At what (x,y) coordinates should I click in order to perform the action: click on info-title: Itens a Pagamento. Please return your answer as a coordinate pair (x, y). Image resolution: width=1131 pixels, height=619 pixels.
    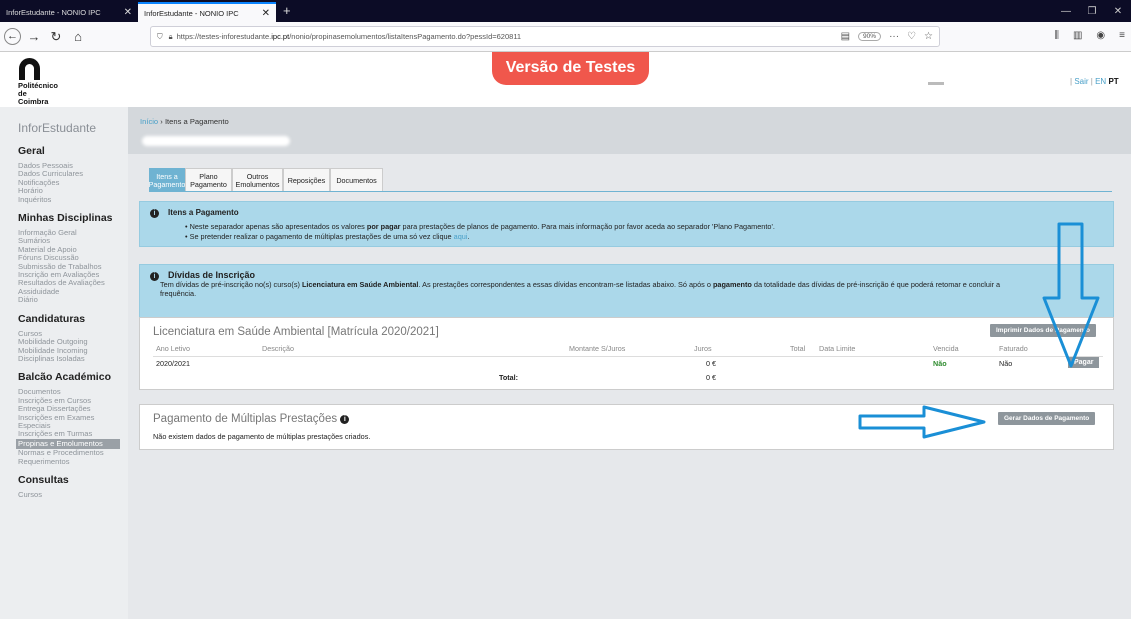
    Looking at the image, I should click on (203, 212).